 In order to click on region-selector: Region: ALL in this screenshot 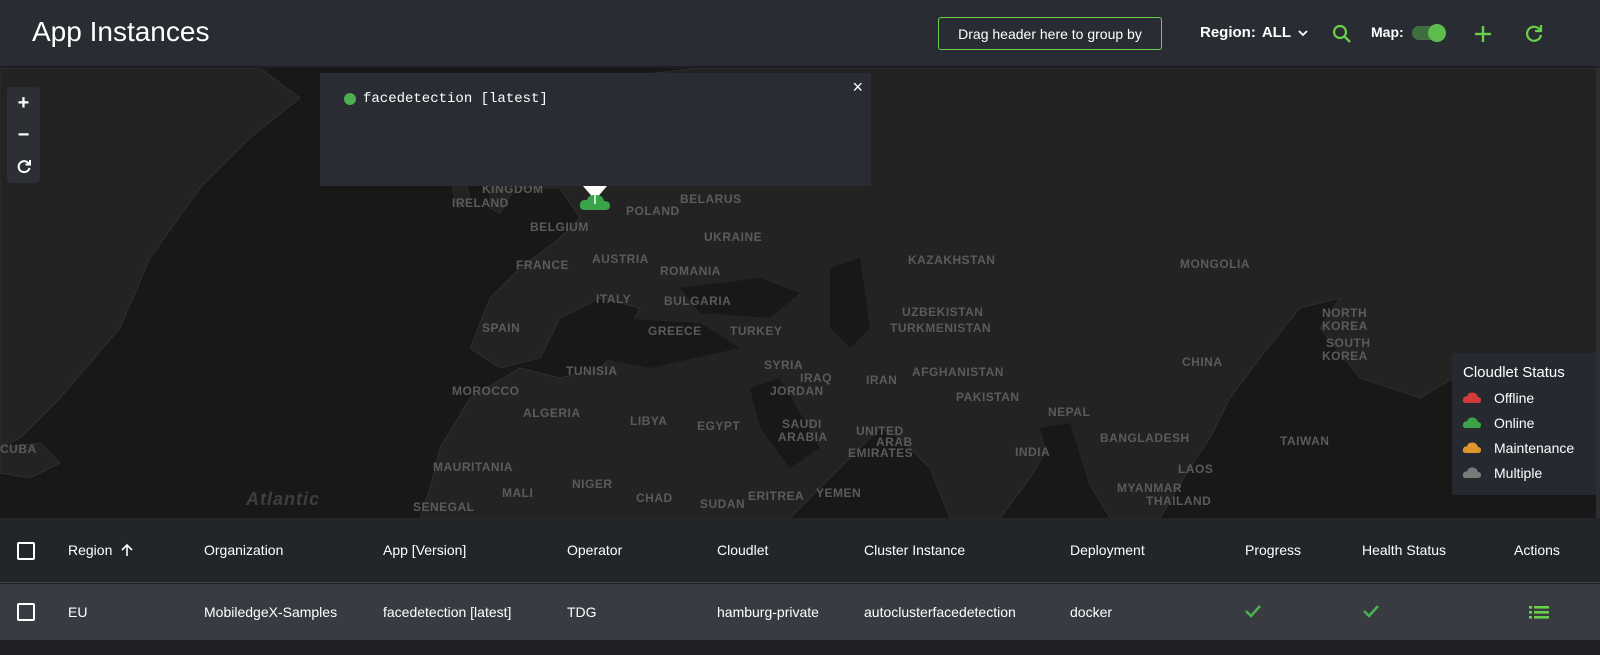, I will do `click(1254, 32)`.